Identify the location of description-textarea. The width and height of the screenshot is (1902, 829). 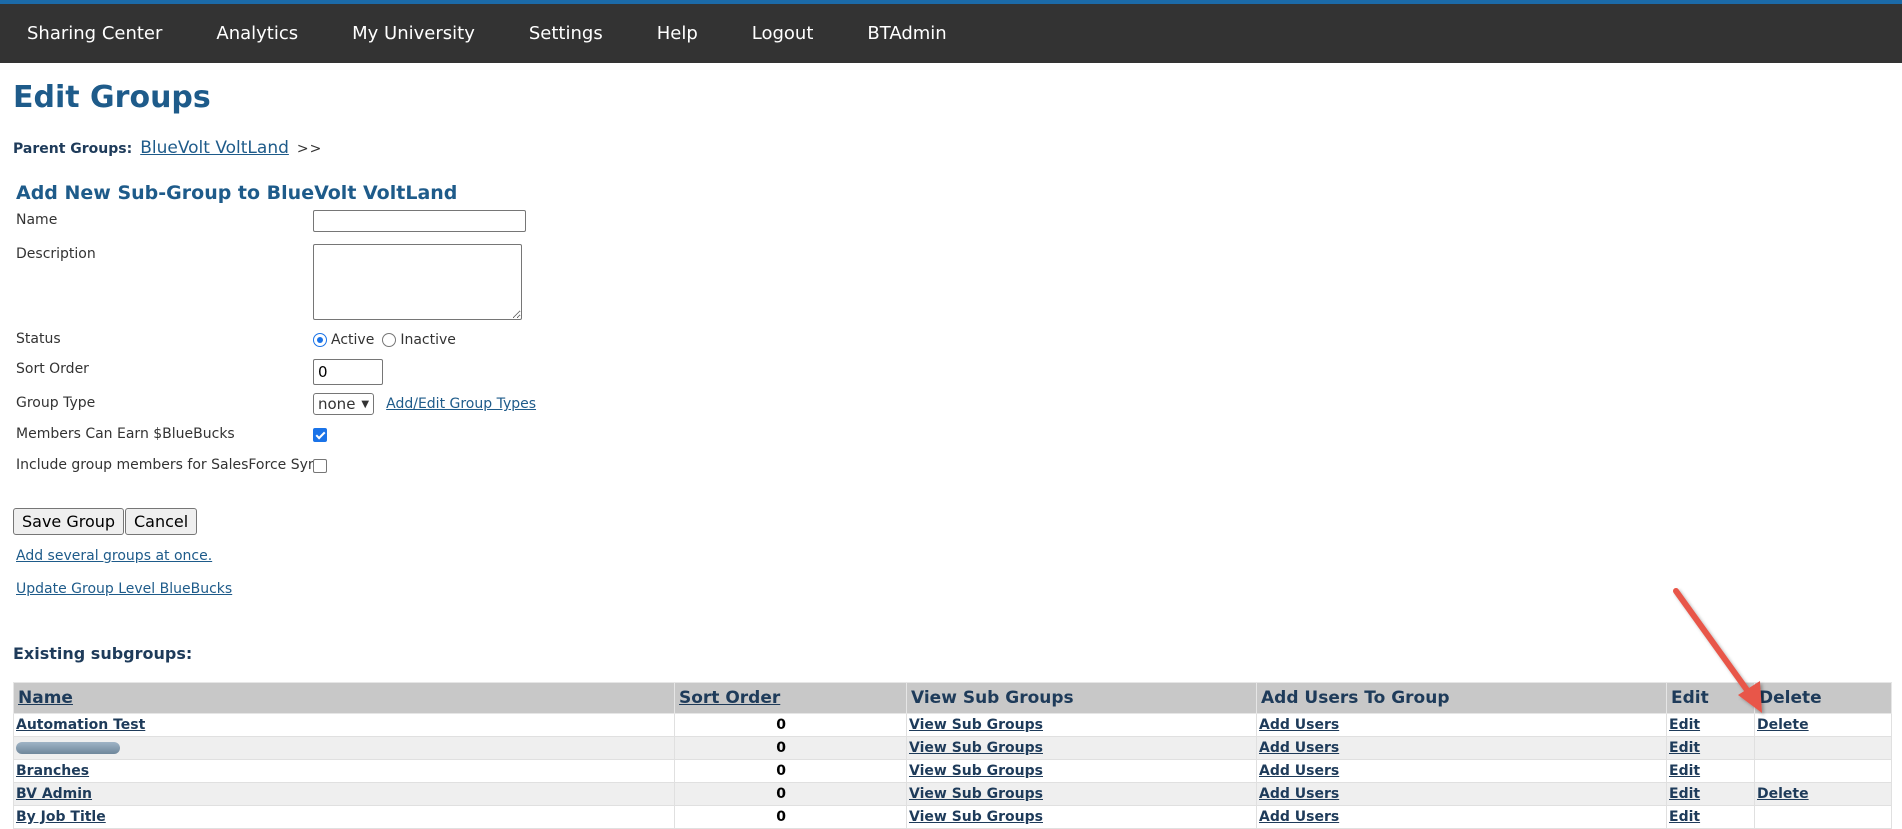
(417, 282).